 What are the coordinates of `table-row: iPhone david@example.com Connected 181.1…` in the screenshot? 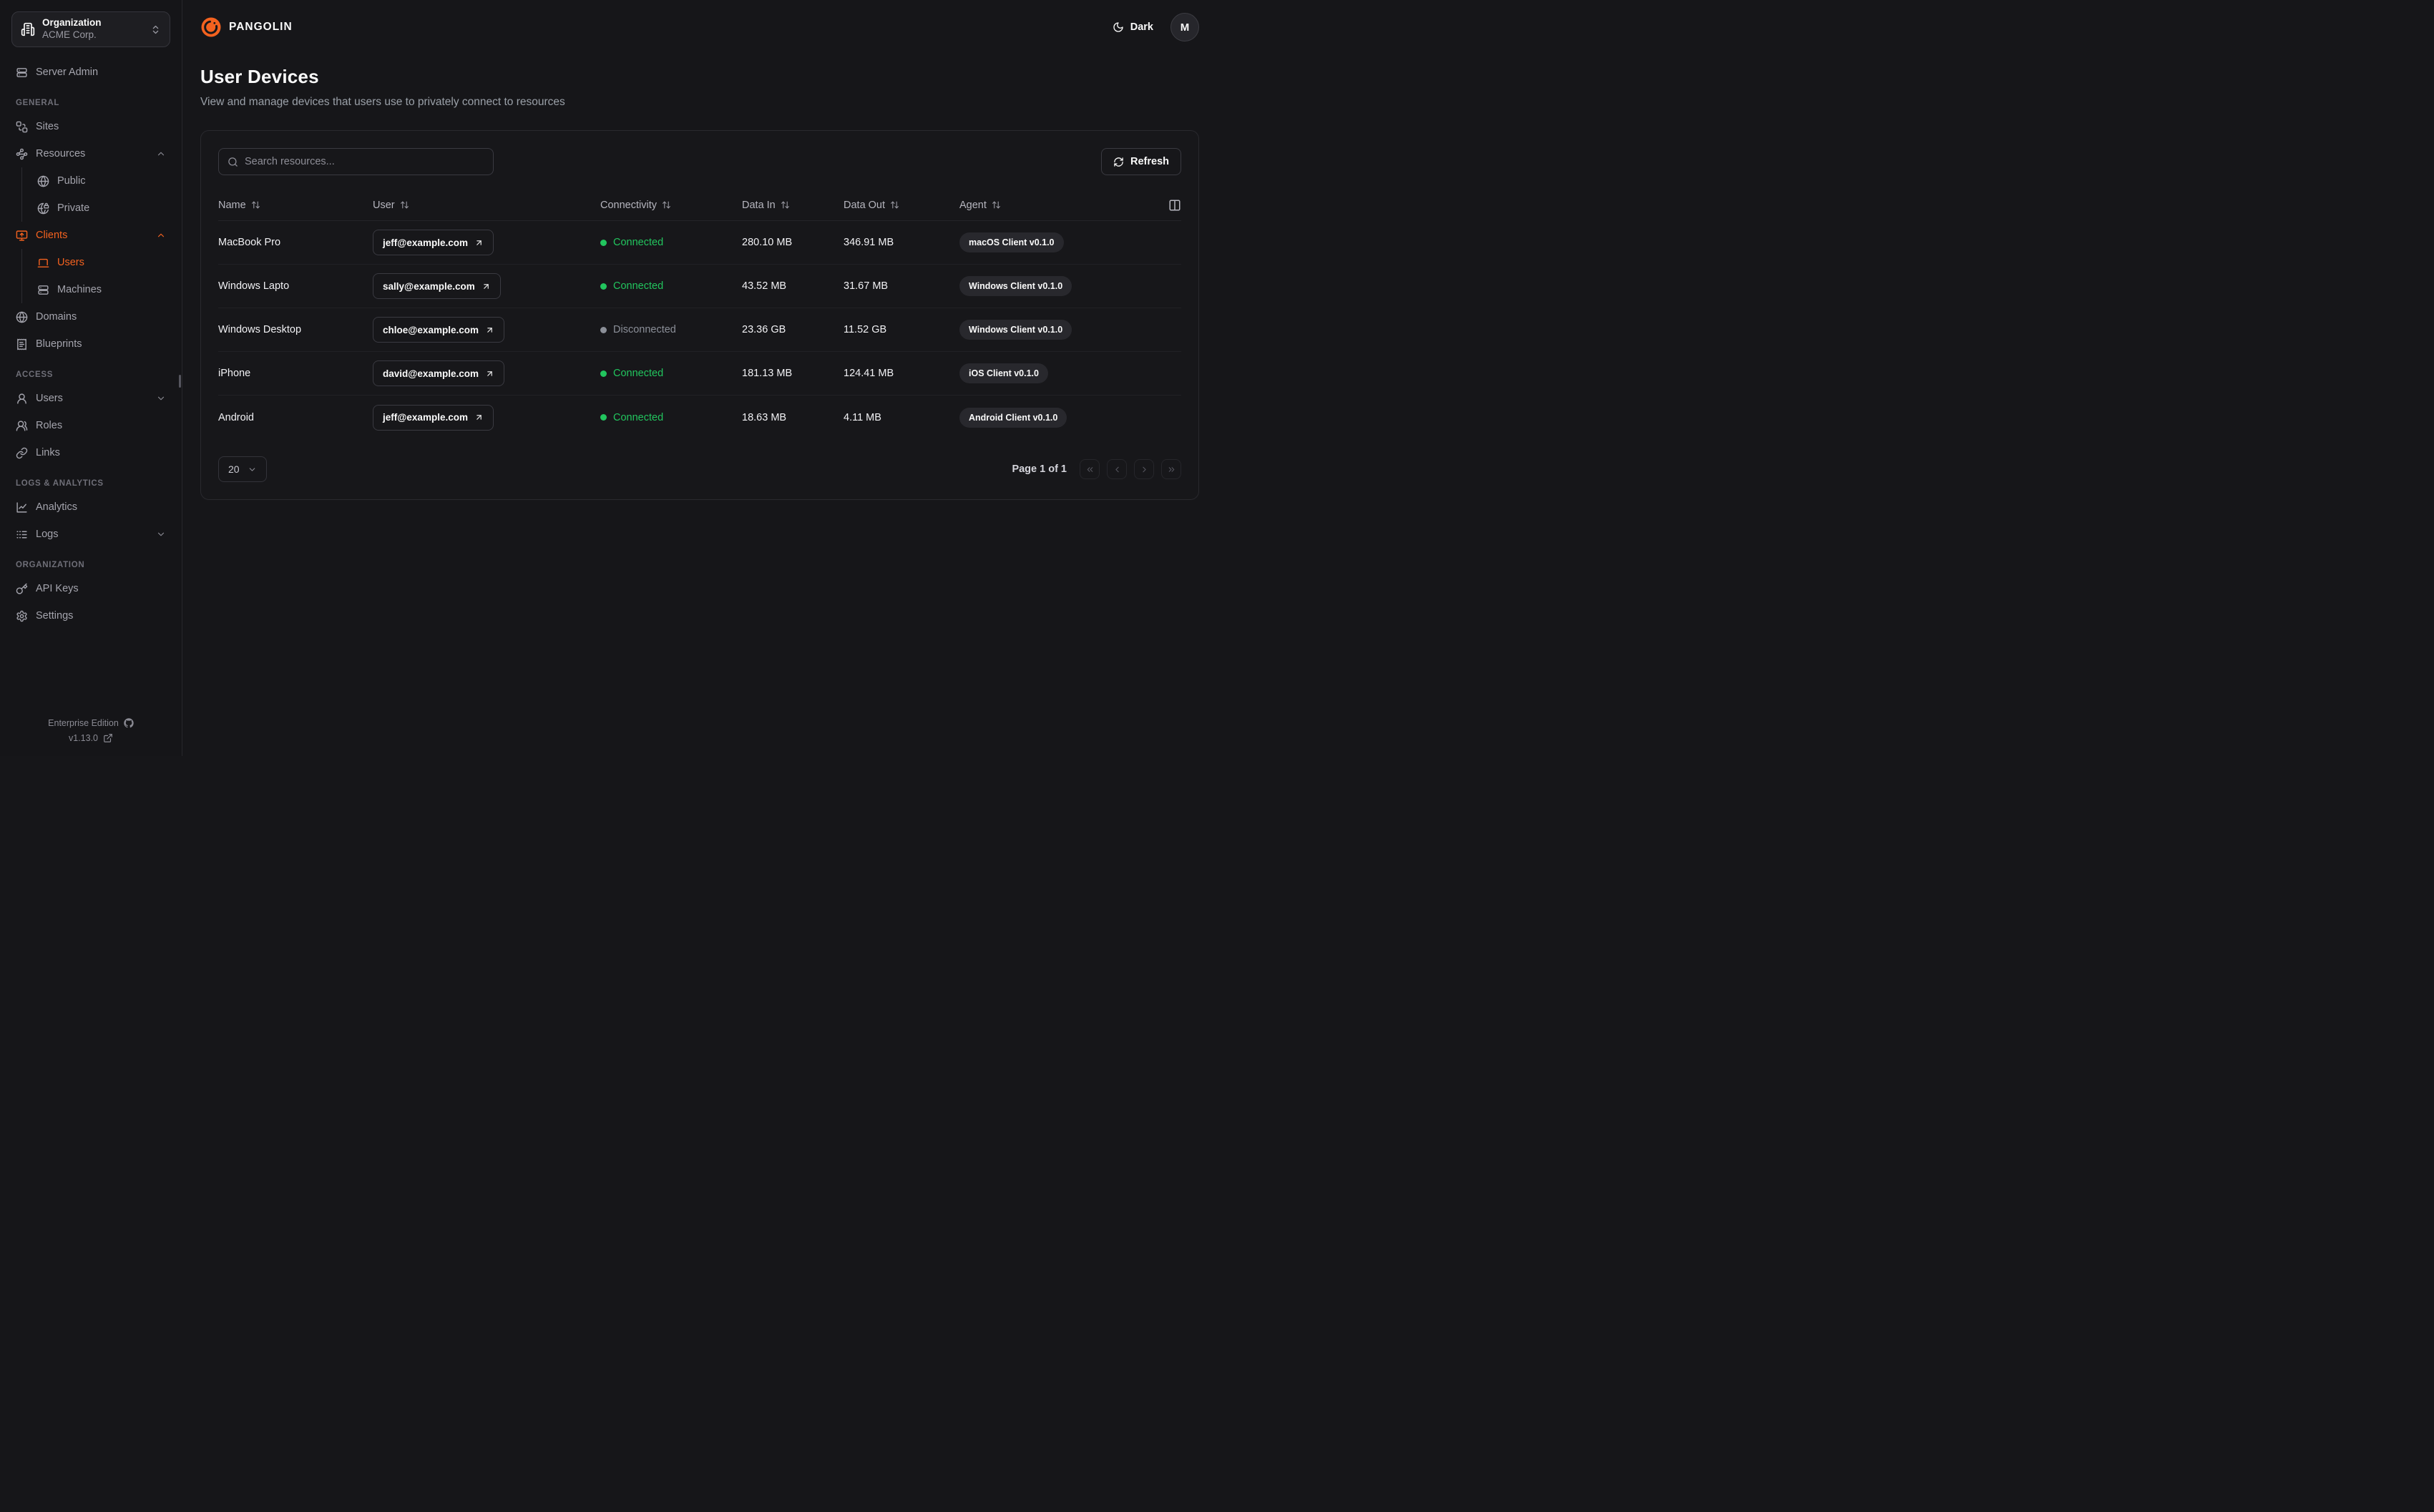 It's located at (699, 374).